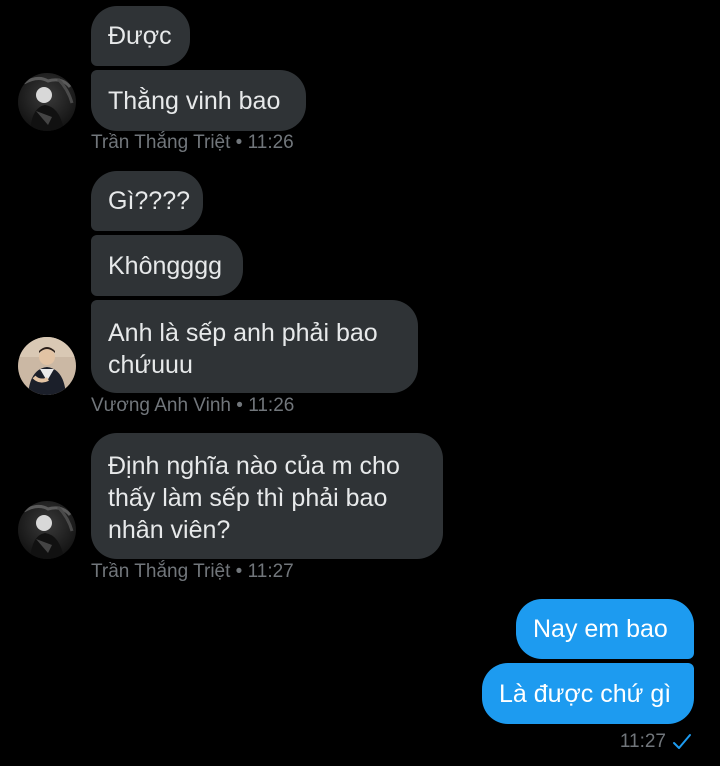  I want to click on avatar-vinh, so click(47, 366).